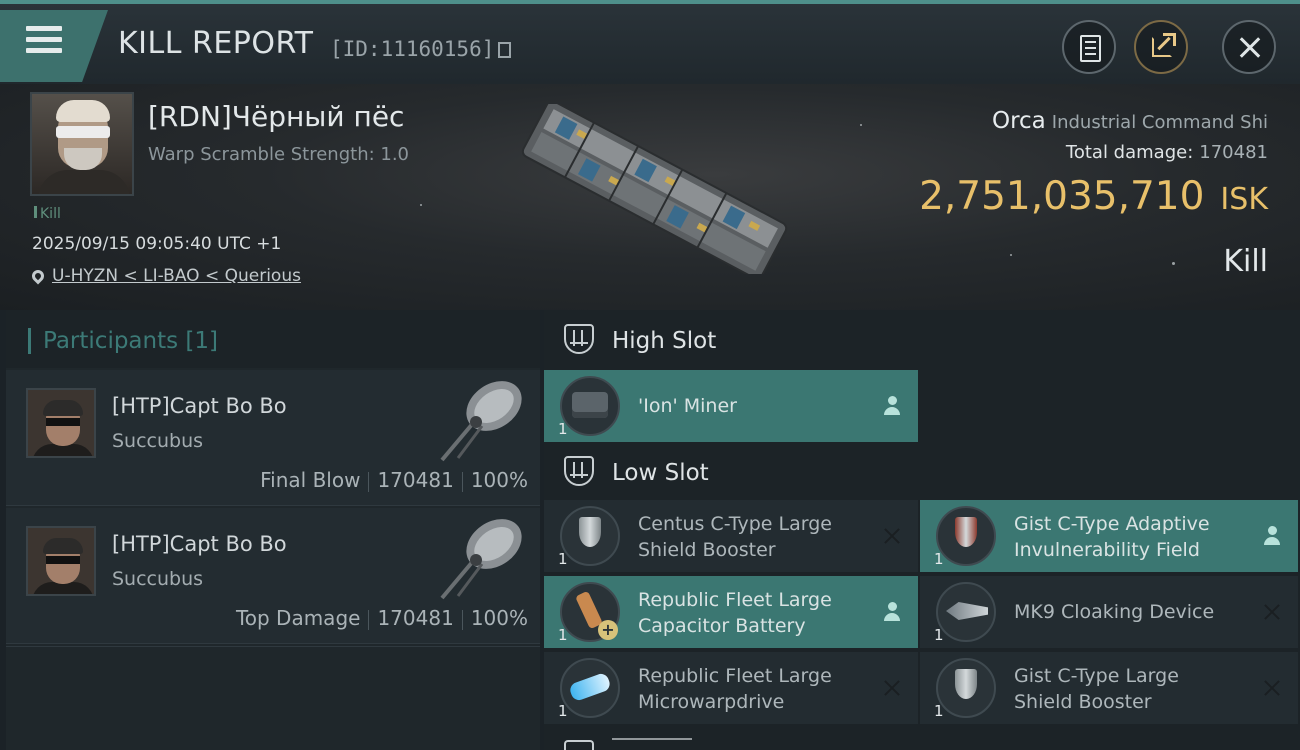  What do you see at coordinates (273, 698) in the screenshot?
I see `participants-empty-space` at bounding box center [273, 698].